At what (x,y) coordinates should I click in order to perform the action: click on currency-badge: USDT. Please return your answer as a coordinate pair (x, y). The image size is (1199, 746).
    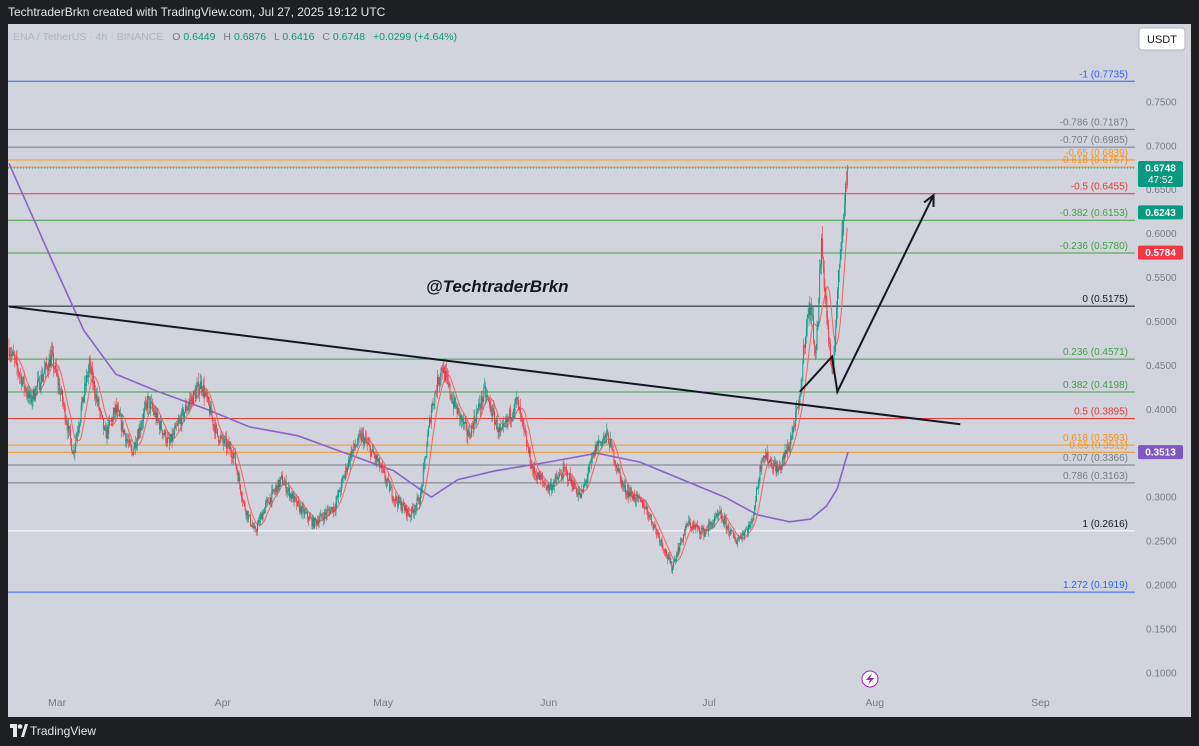
    Looking at the image, I should click on (1162, 39).